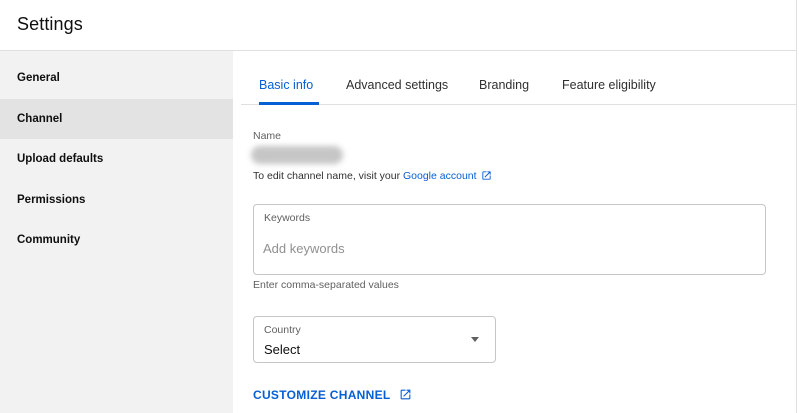 The height and width of the screenshot is (413, 799). Describe the element at coordinates (287, 218) in the screenshot. I see `keywords-label: Keywords` at that location.